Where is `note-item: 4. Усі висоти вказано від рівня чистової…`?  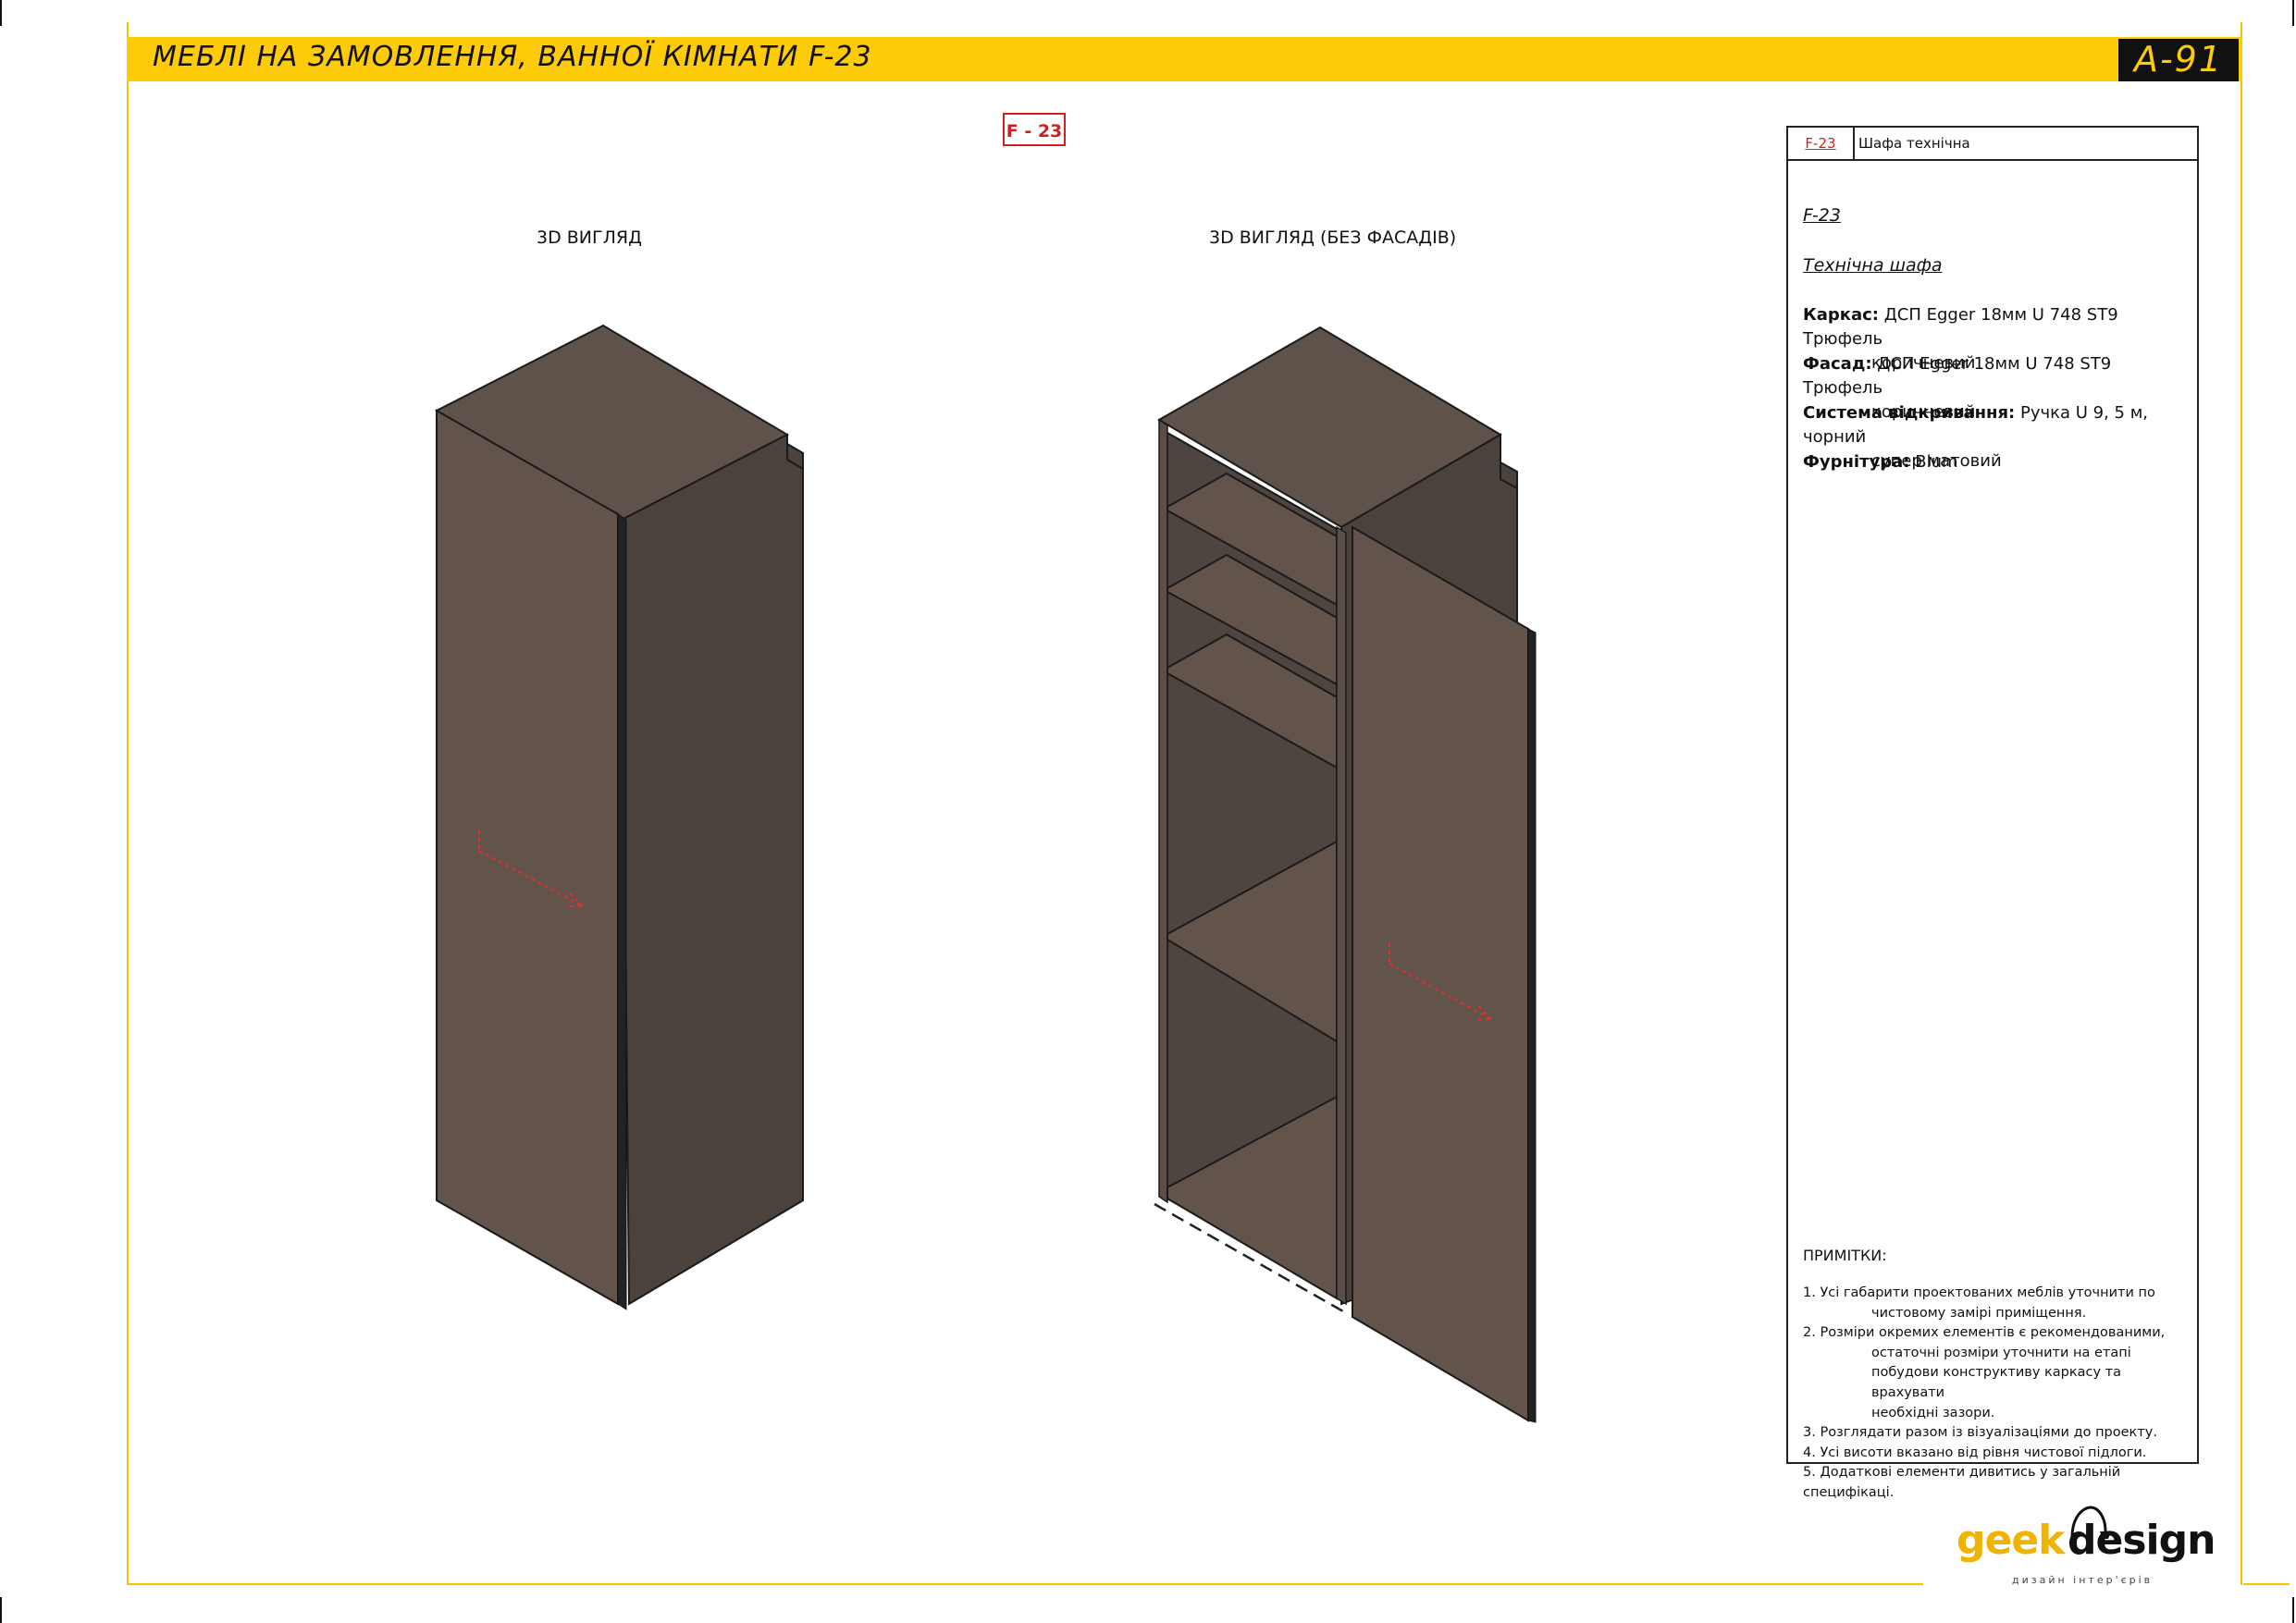 note-item: 4. Усі висоти вказано від рівня чистової… is located at coordinates (1975, 1452).